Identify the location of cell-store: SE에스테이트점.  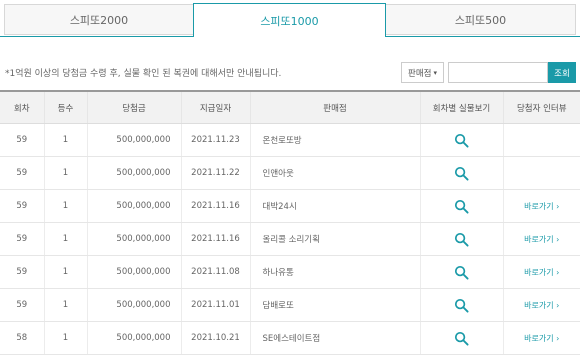
(334, 338).